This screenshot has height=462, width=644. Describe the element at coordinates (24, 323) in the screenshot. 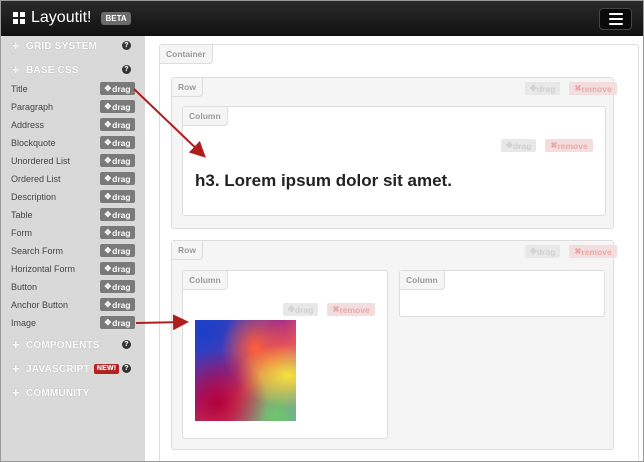

I see `item-label: Image` at that location.